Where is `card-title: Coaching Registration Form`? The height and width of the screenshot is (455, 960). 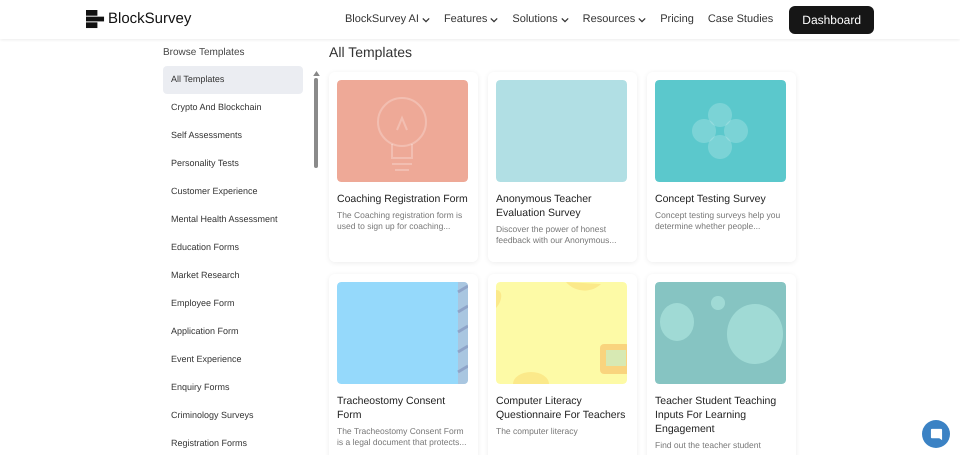 card-title: Coaching Registration Form is located at coordinates (403, 199).